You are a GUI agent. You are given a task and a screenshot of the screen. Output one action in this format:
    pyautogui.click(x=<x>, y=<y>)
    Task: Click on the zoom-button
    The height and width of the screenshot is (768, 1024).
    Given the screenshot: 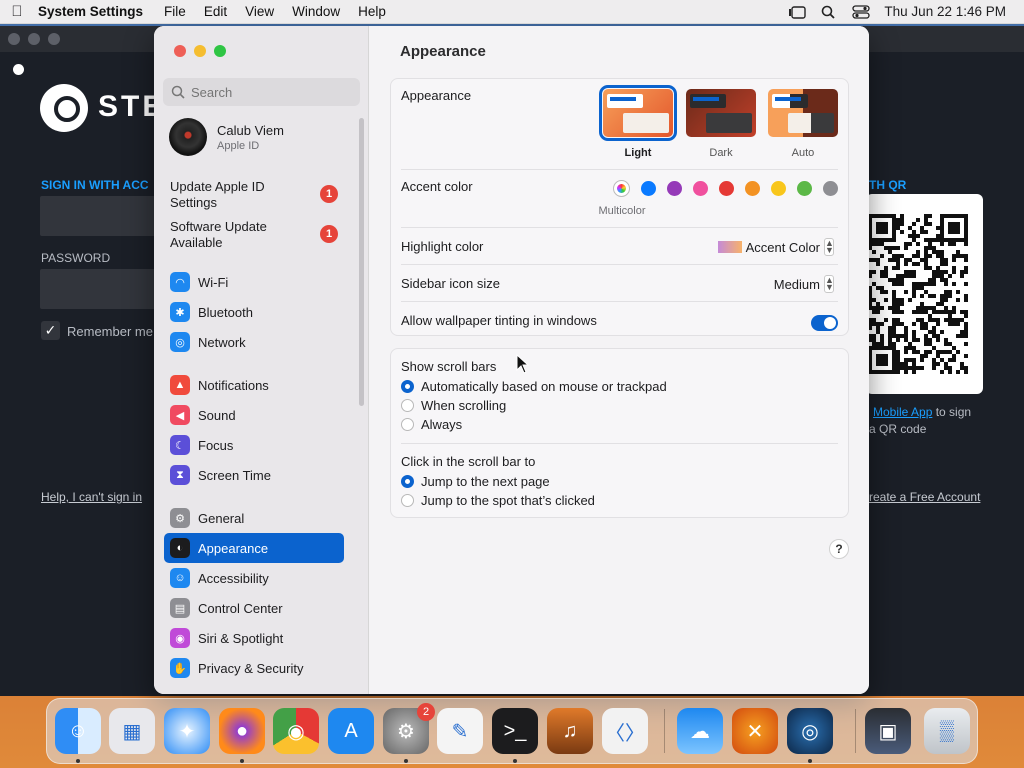 What is the action you would take?
    pyautogui.click(x=220, y=51)
    